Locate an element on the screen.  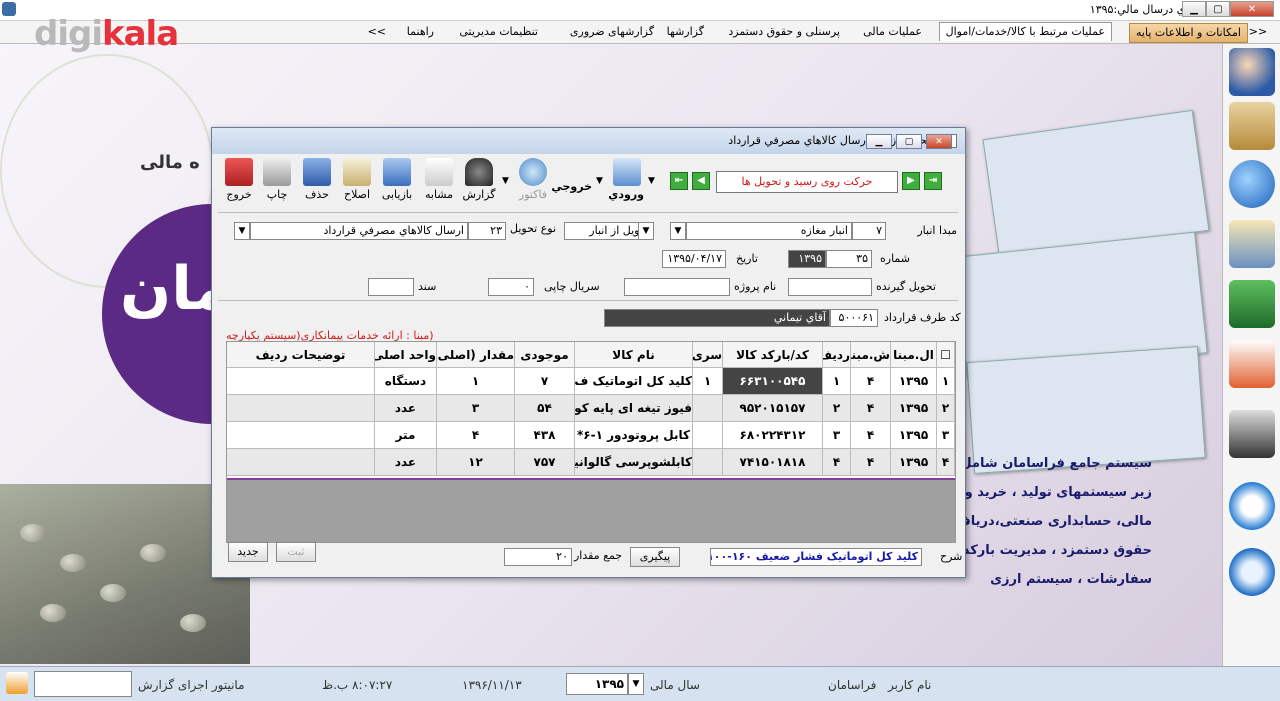
delivery-kind-dropdown: ▼ is located at coordinates (646, 231).